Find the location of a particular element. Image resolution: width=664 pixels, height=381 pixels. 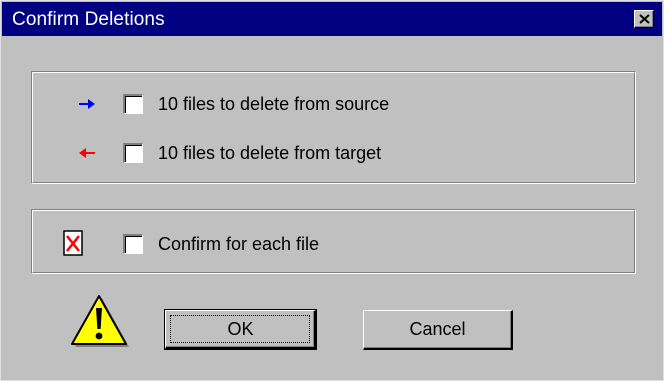

target-delete-label: 10 files to delete from target is located at coordinates (270, 153).